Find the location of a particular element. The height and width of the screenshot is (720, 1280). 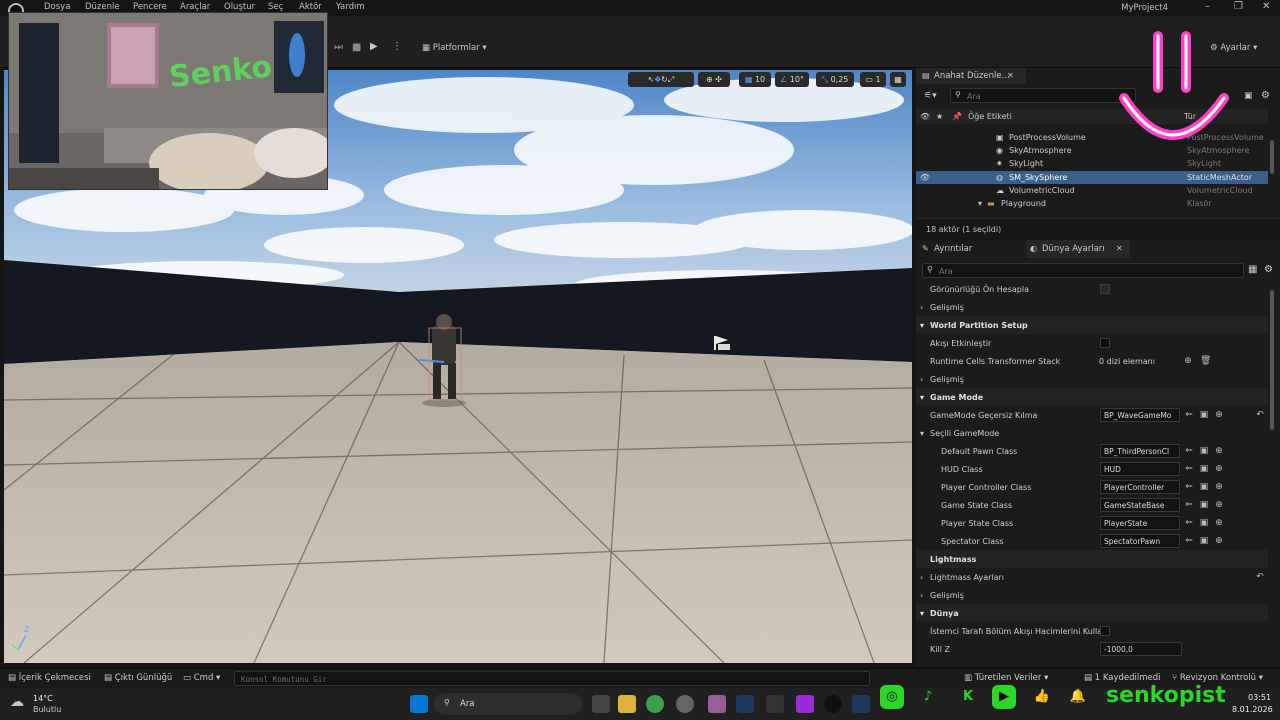

app-icon is located at coordinates (717, 704).